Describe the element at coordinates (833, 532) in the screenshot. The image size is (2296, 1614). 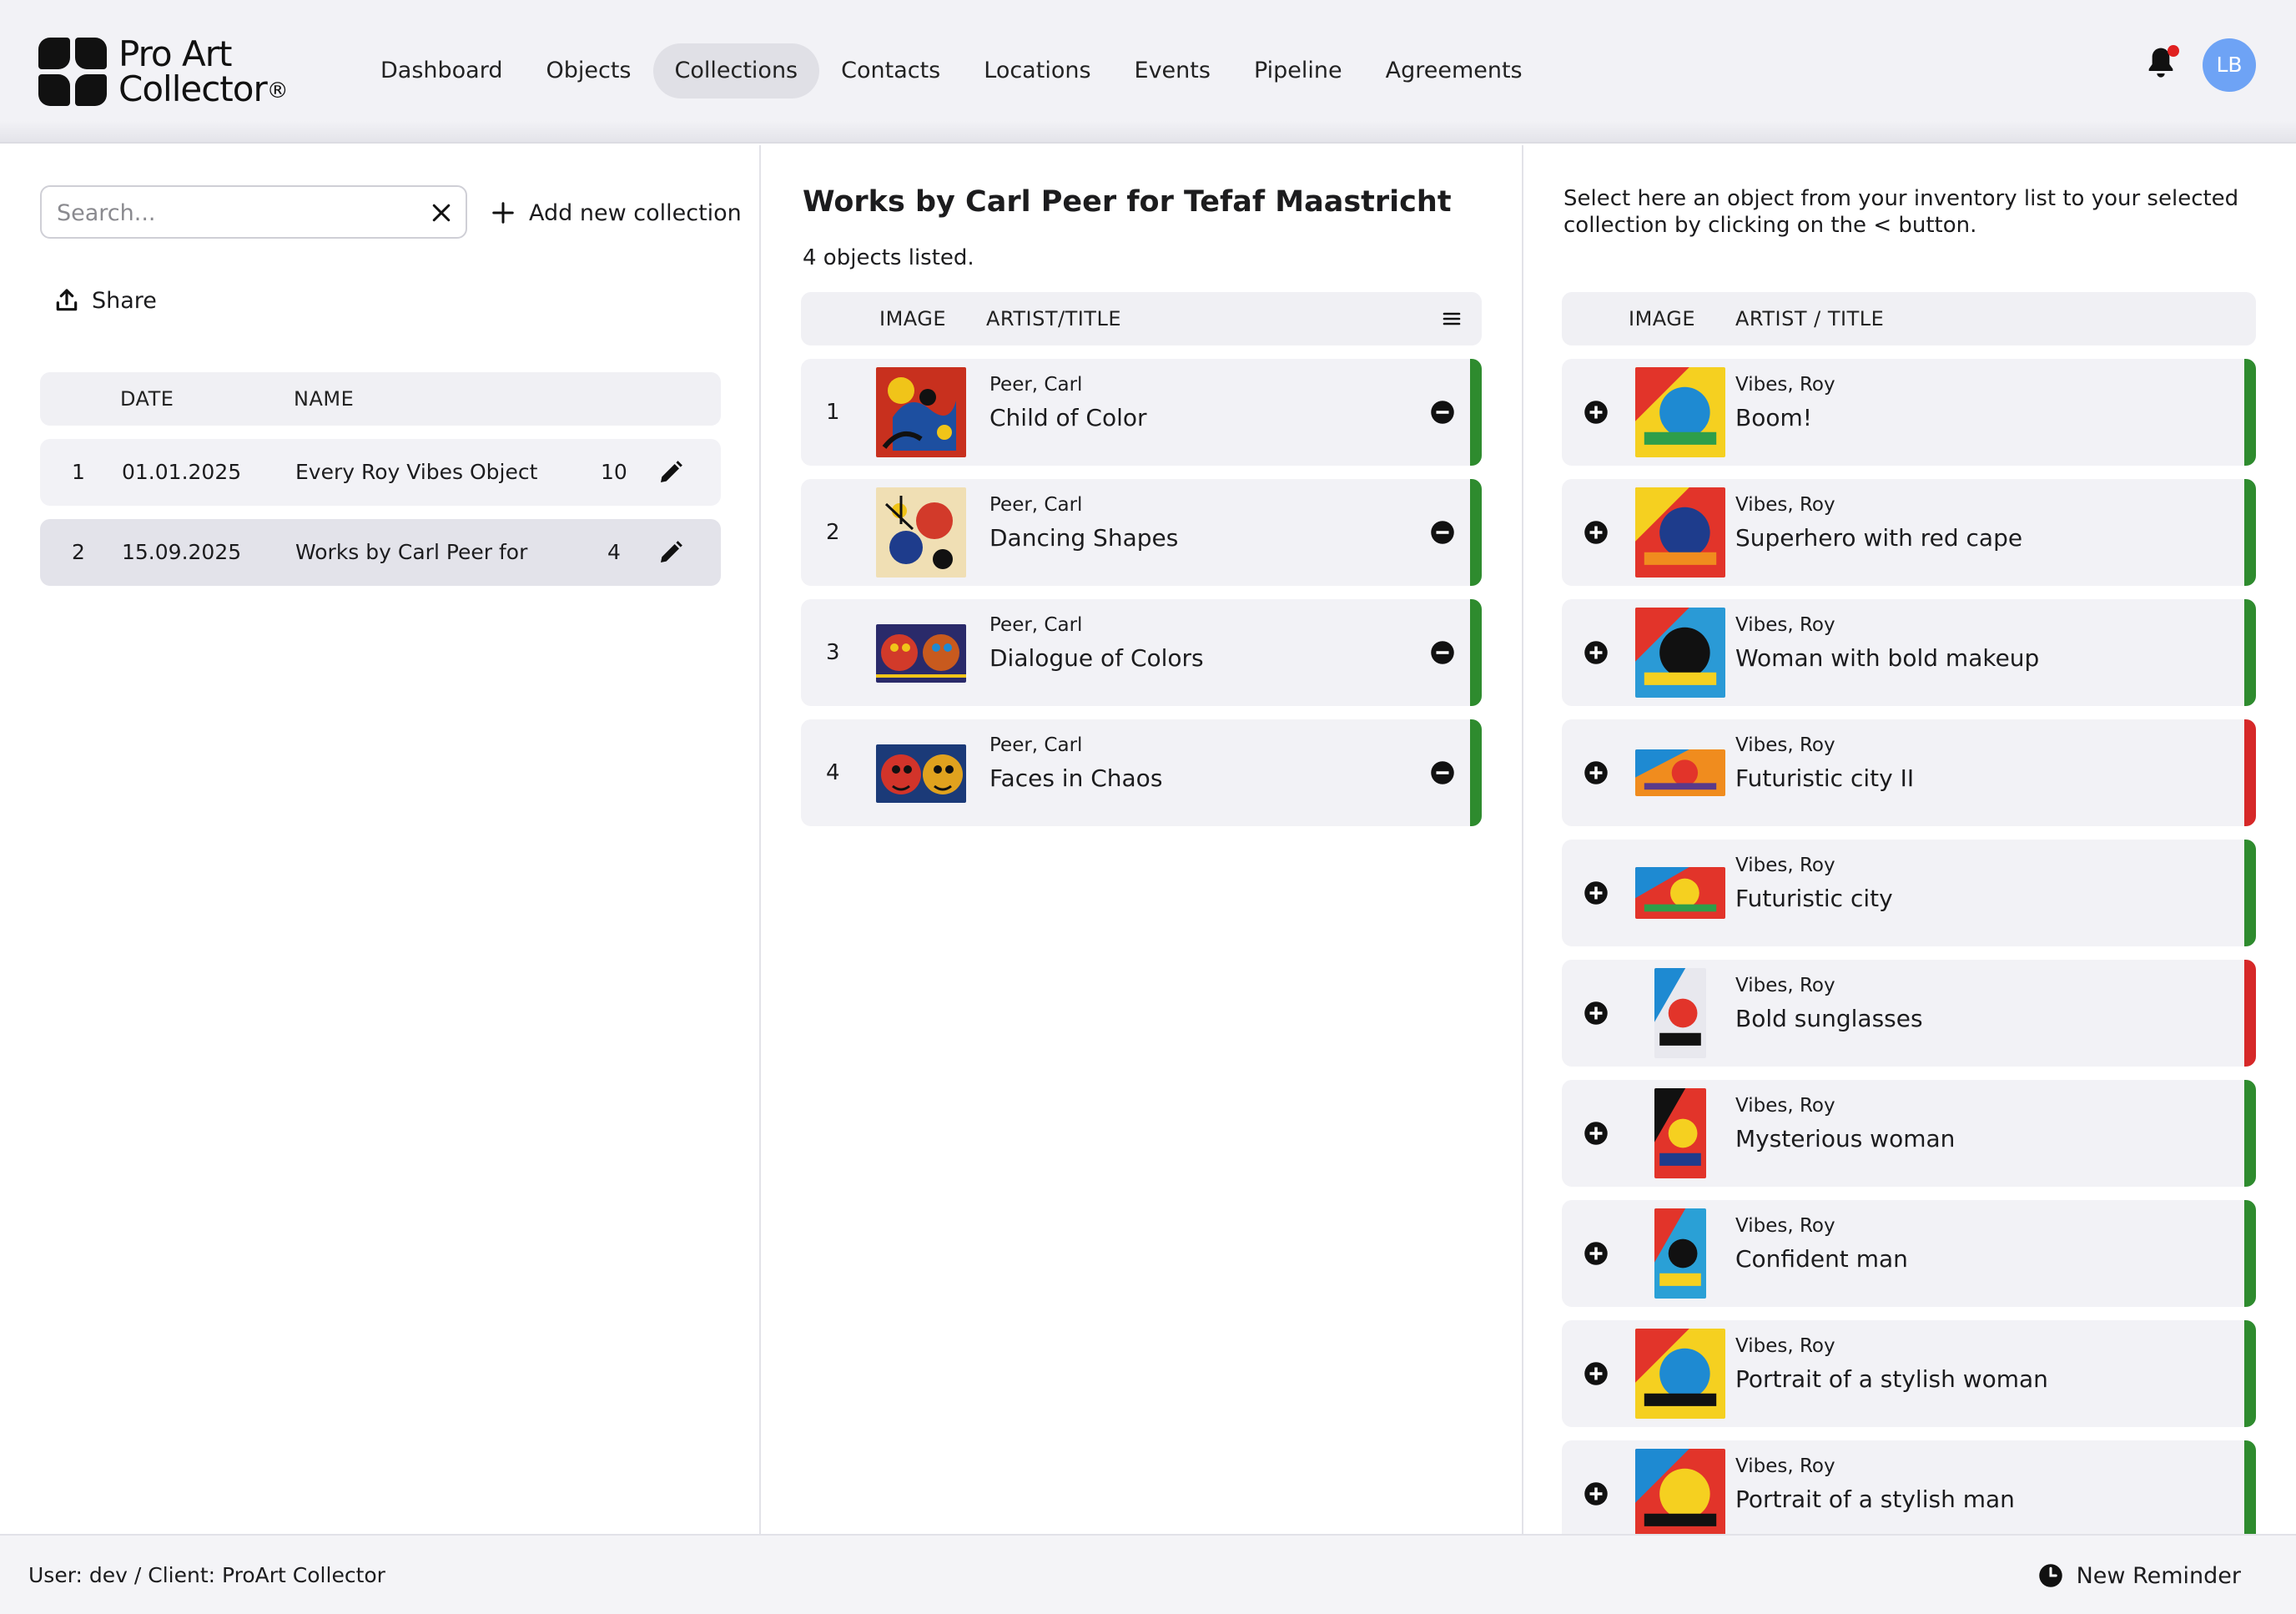
I see `row-index: 2` at that location.